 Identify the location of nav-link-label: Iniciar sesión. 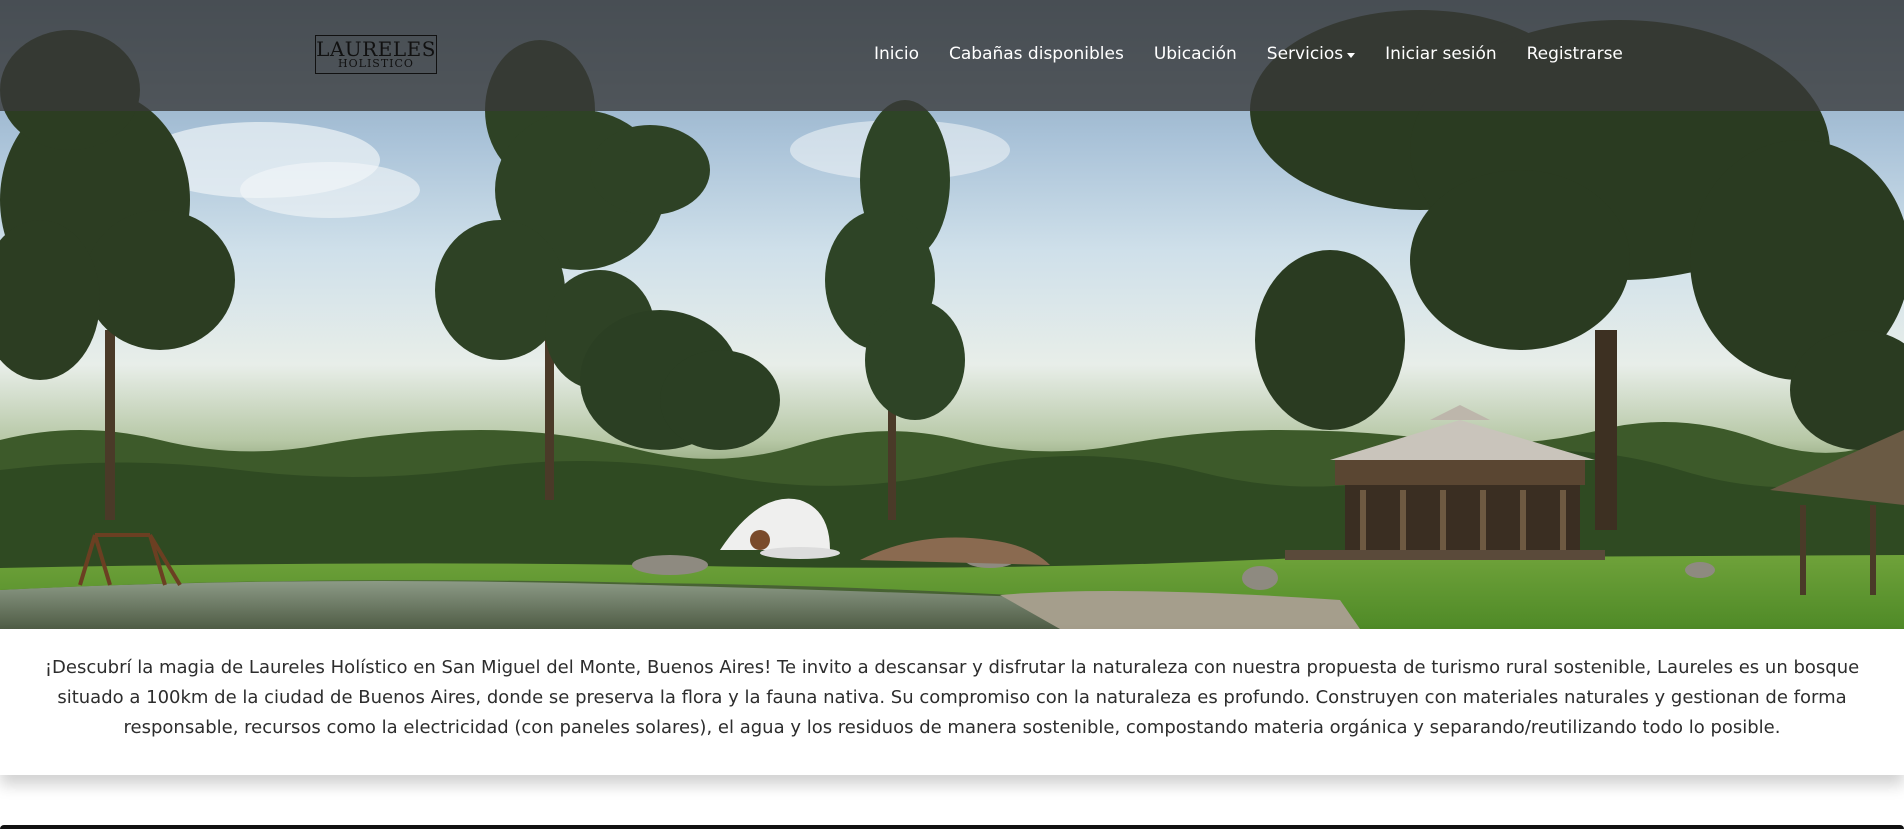
(1441, 54).